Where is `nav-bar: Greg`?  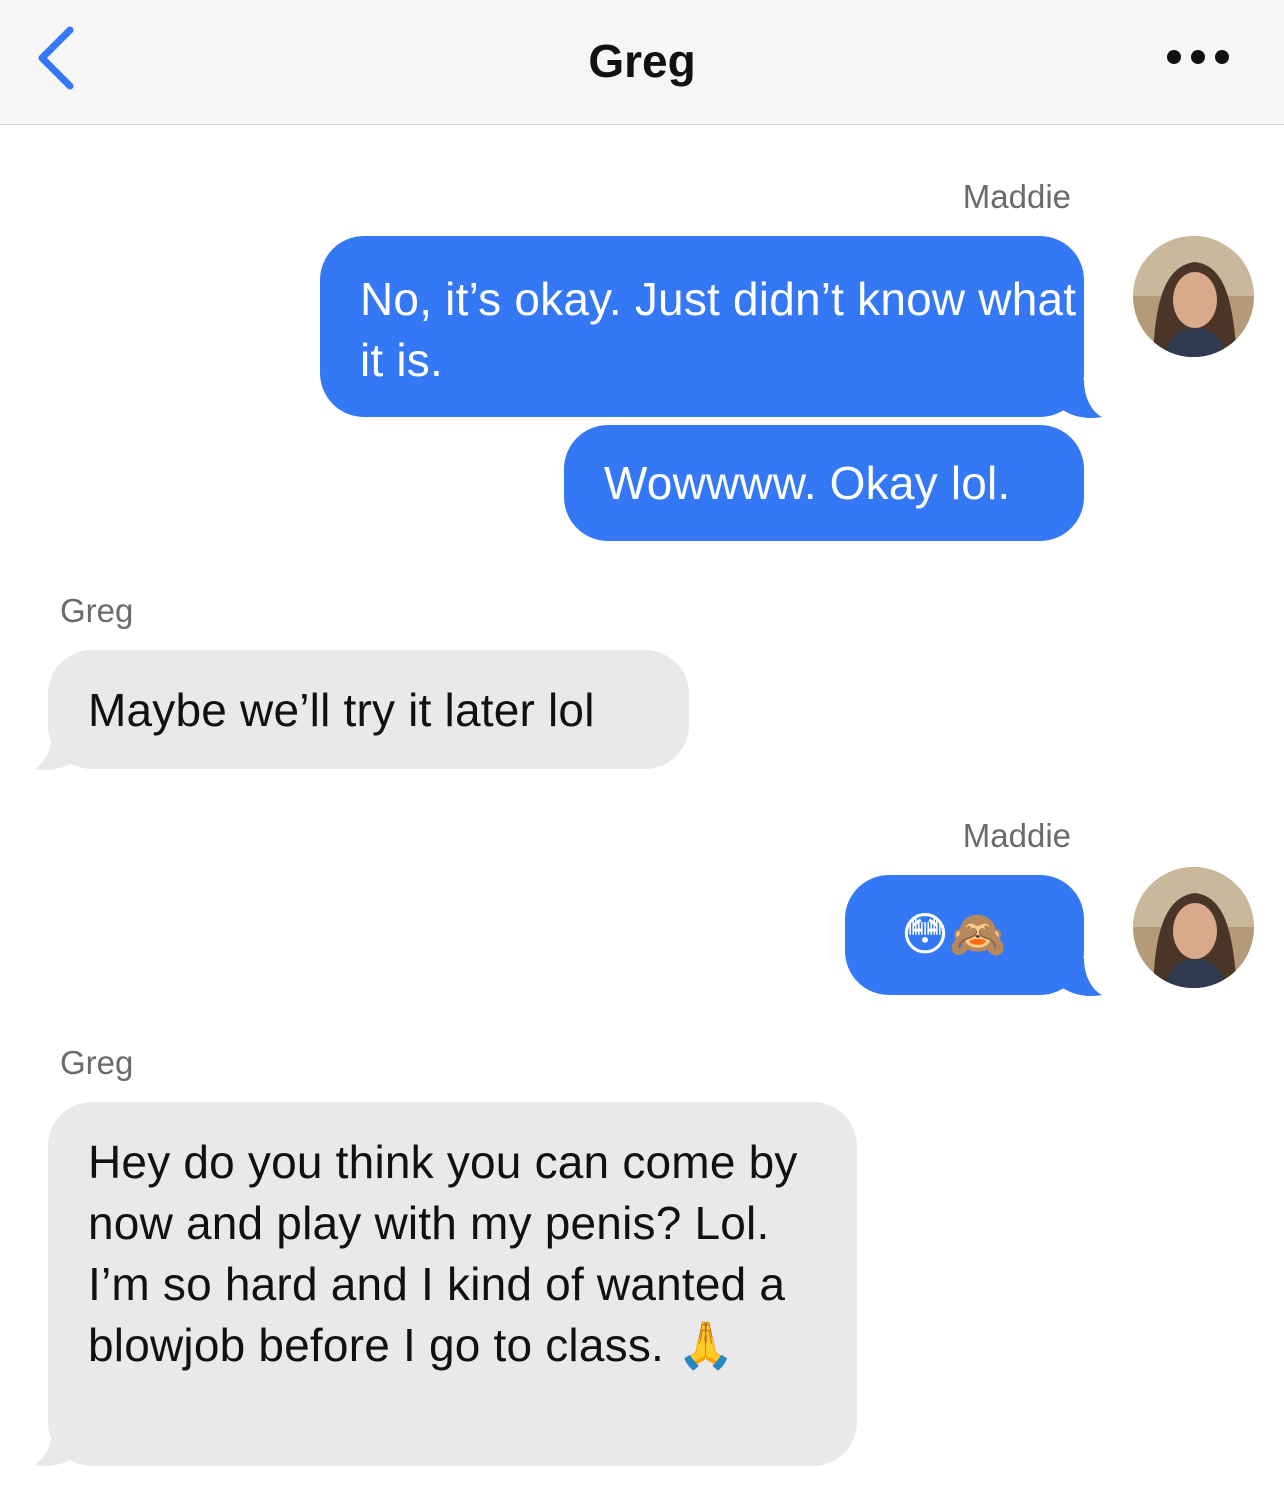
nav-bar: Greg is located at coordinates (642, 62).